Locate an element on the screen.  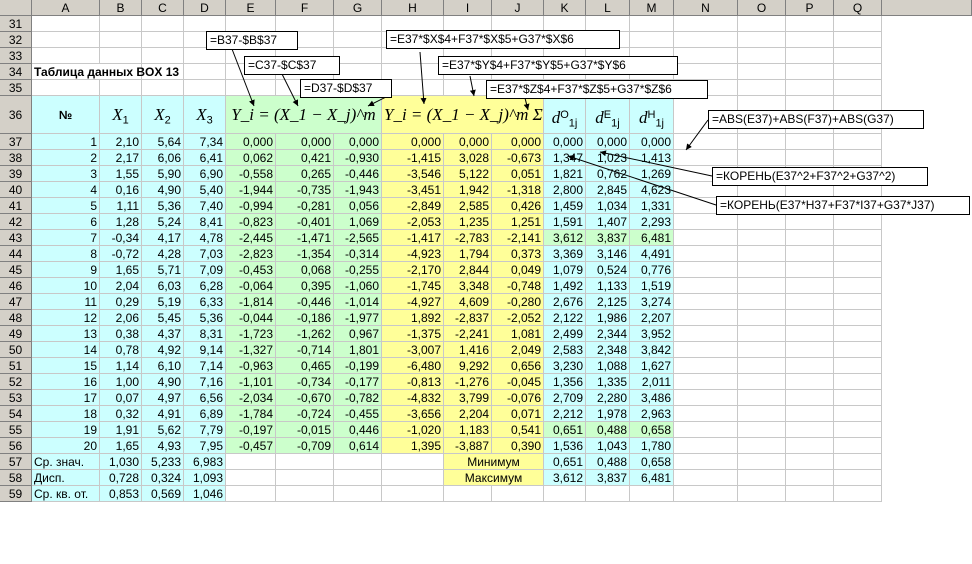
cell-f: 0,265 is located at coordinates (305, 174).